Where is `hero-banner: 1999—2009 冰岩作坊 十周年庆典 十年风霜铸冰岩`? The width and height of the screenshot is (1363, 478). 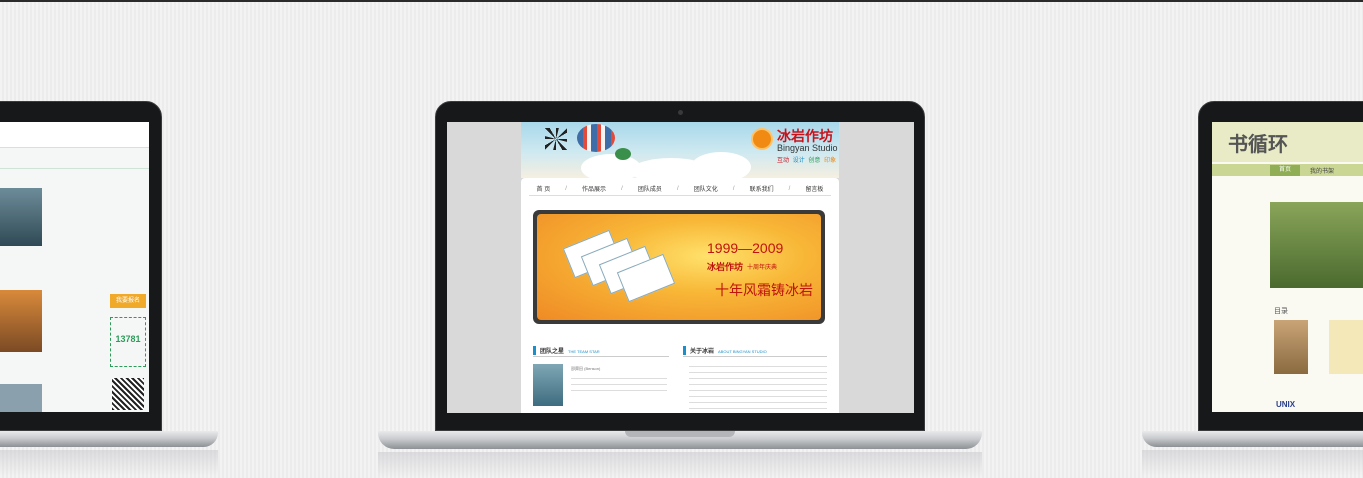
hero-banner: 1999—2009 冰岩作坊 十周年庆典 十年风霜铸冰岩 is located at coordinates (679, 267).